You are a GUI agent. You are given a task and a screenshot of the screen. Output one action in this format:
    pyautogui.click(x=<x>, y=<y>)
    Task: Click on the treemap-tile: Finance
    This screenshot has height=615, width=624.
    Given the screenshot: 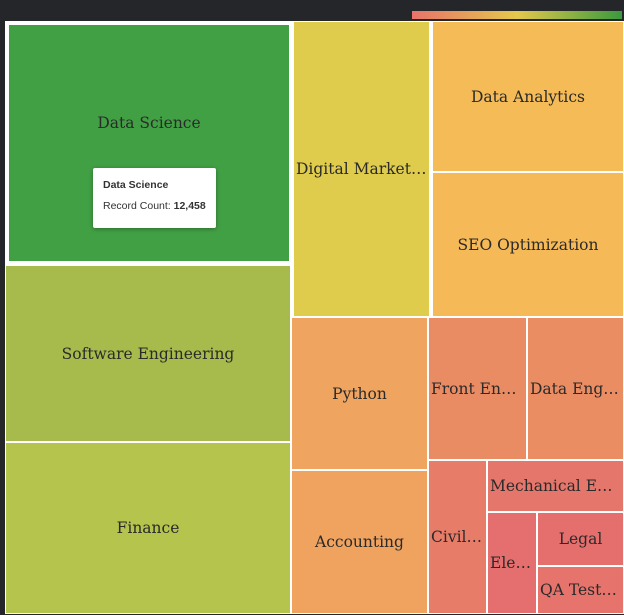 What is the action you would take?
    pyautogui.click(x=148, y=528)
    